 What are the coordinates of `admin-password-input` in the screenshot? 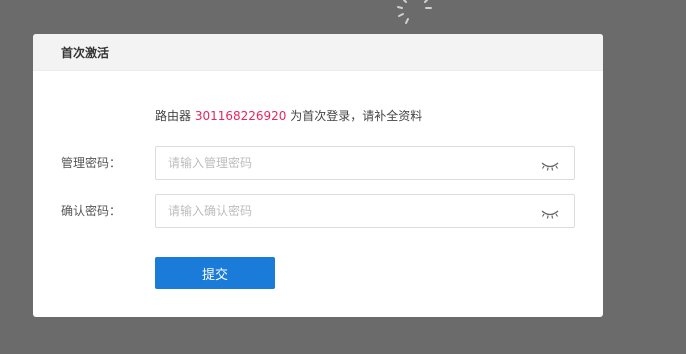 It's located at (346, 163).